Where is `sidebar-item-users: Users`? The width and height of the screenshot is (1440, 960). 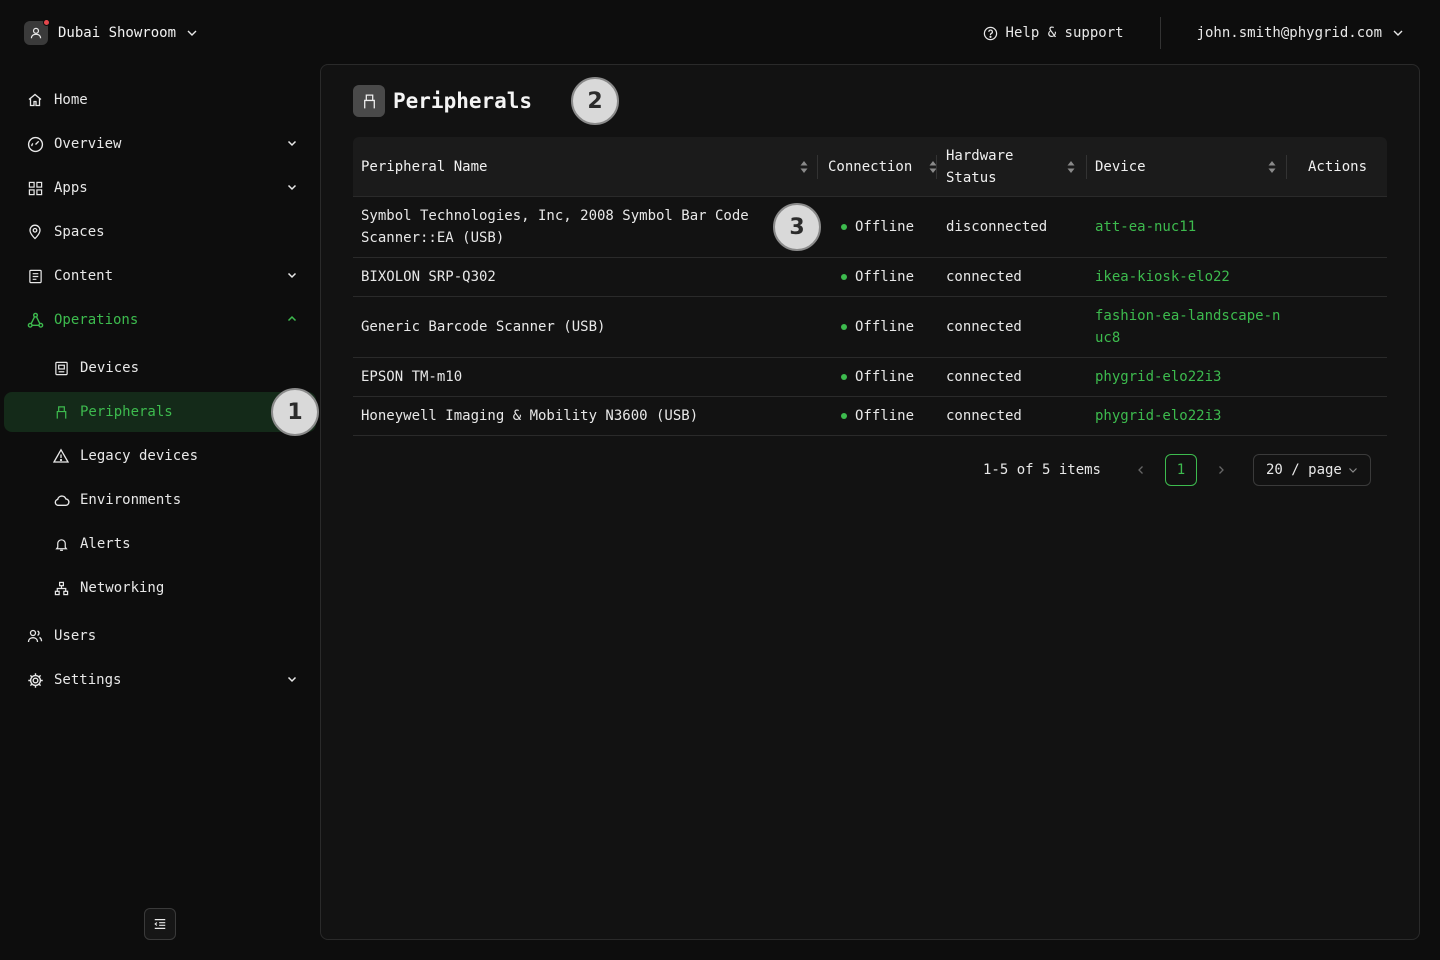
sidebar-item-users: Users is located at coordinates (161, 636).